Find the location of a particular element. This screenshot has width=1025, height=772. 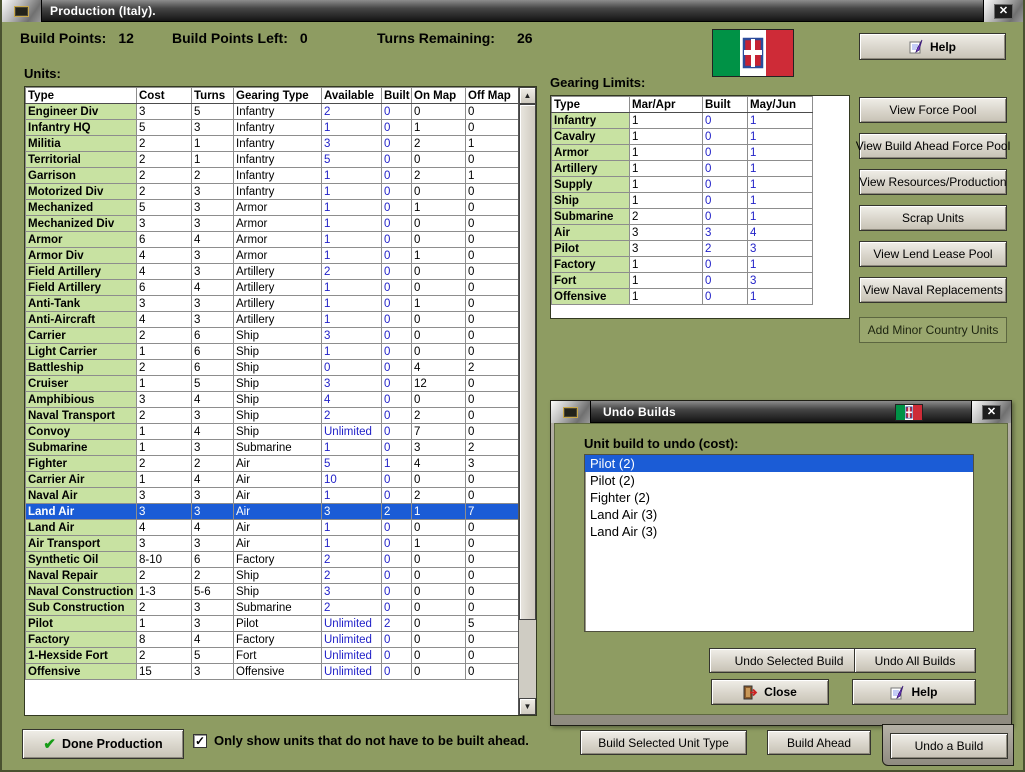

row-type-cell: Convoy is located at coordinates (81, 431).